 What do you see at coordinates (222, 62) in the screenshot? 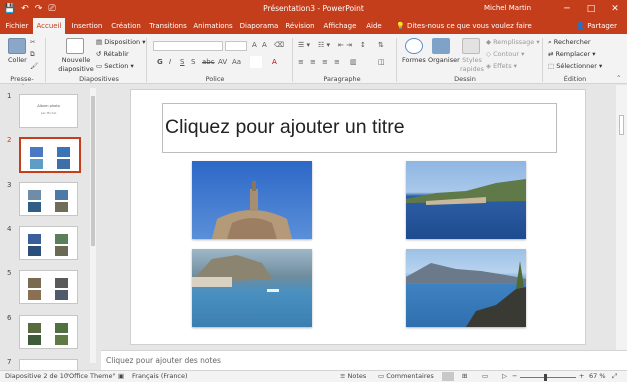
I see `char-spacing-button: AV` at bounding box center [222, 62].